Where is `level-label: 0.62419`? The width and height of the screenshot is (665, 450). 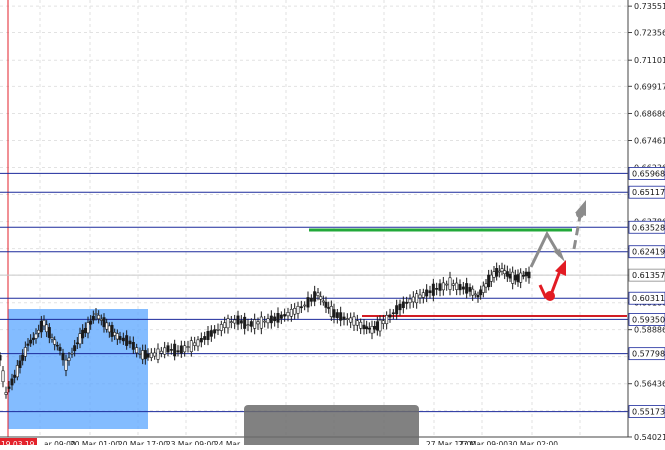
level-label: 0.62419 is located at coordinates (648, 252).